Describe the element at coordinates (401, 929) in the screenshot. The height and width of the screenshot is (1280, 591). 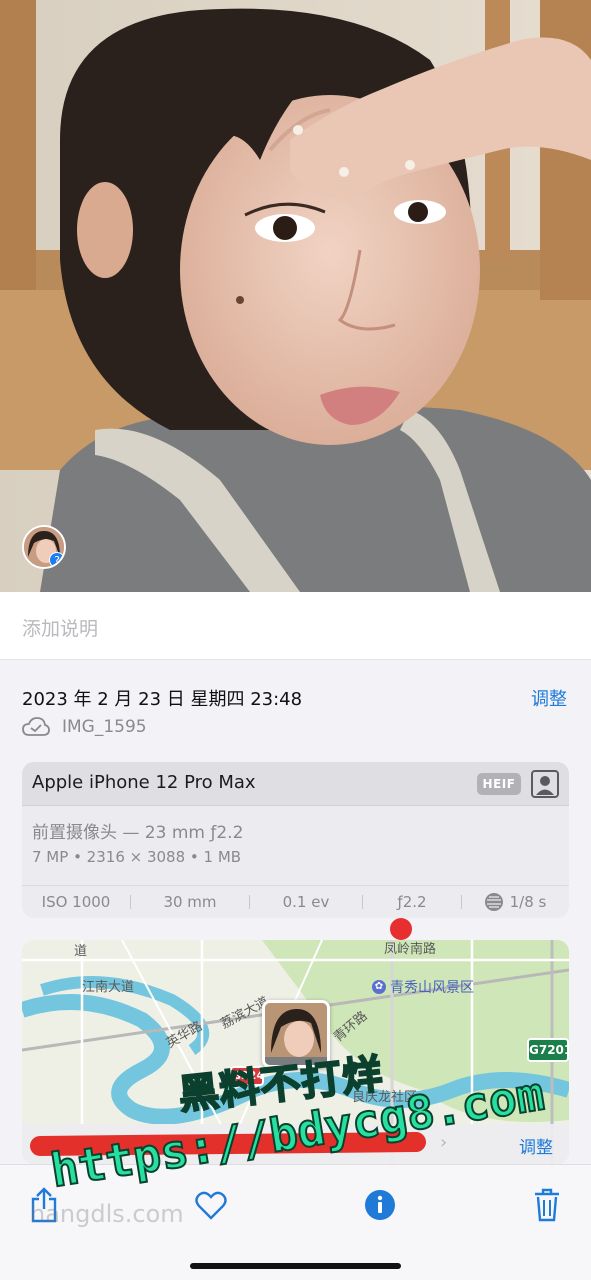
I see `red-marker-dot` at that location.